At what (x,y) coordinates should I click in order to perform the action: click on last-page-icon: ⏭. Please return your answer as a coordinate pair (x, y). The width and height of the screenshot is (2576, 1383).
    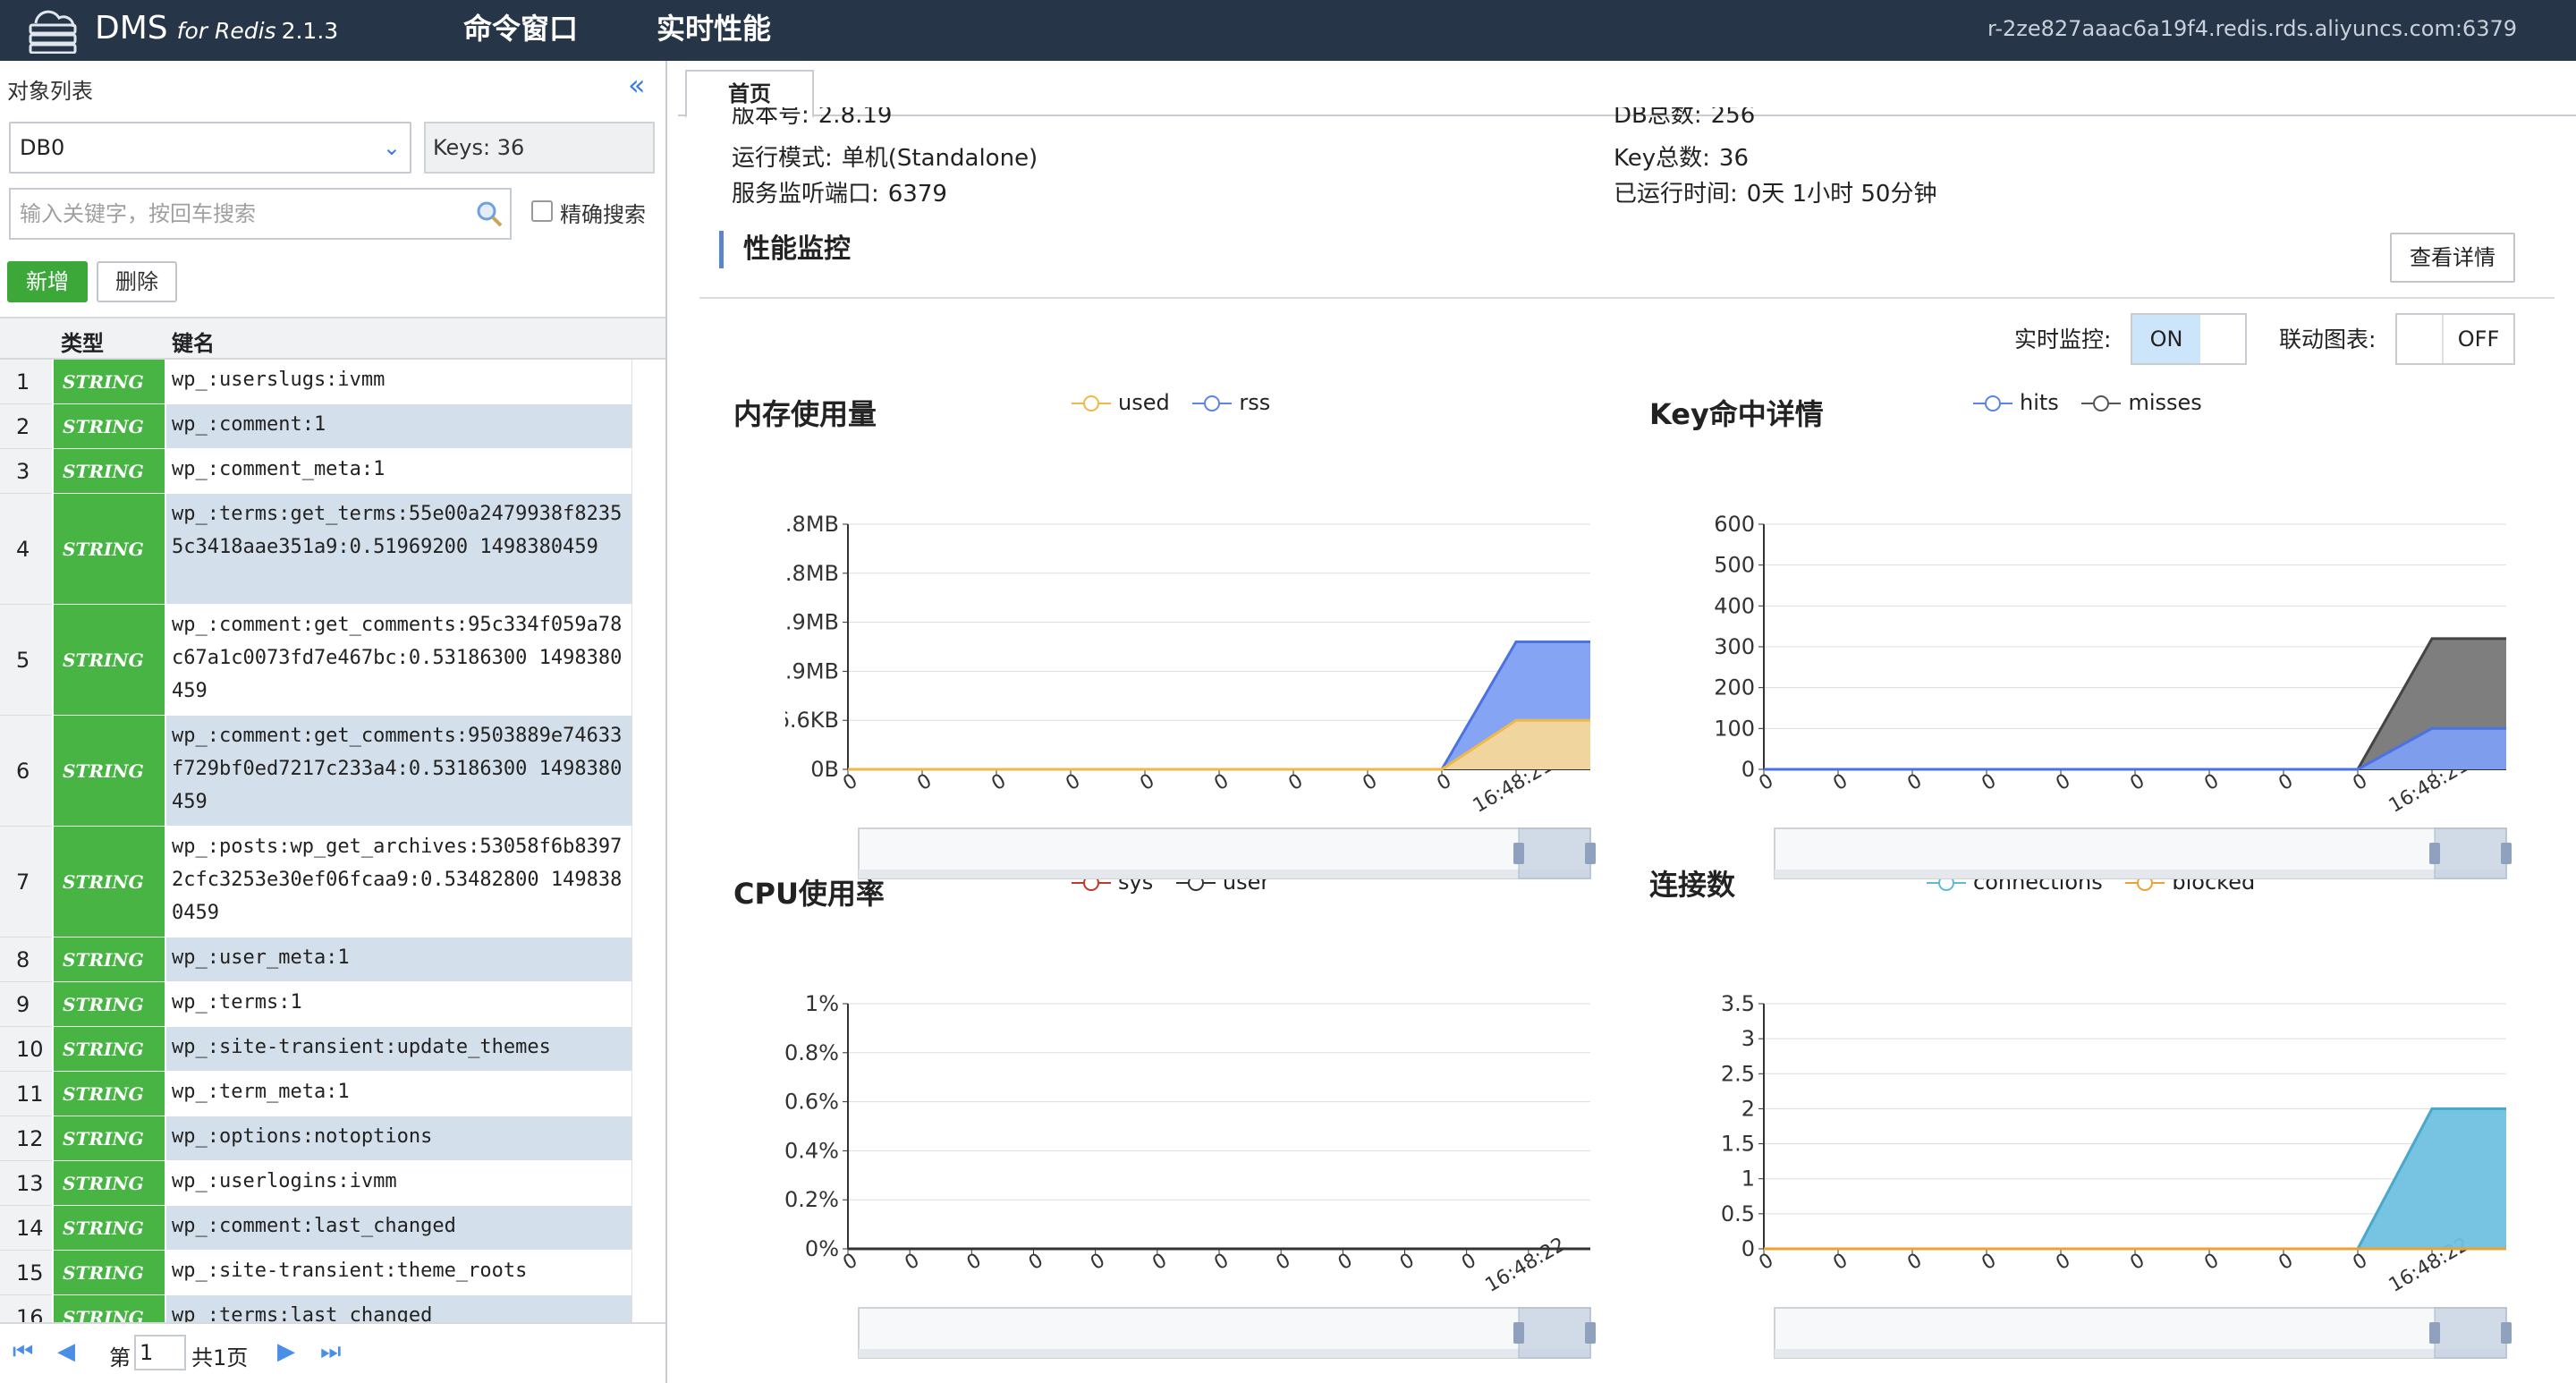
    Looking at the image, I should click on (330, 1352).